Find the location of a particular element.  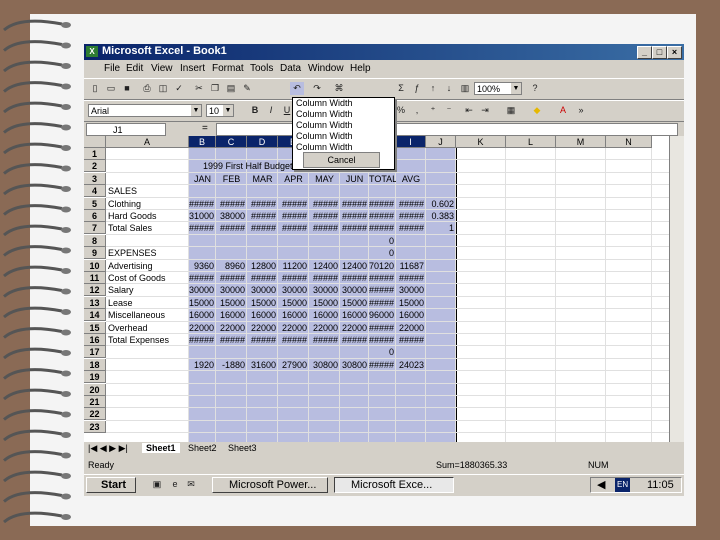

font-size-select: 10 ▼ is located at coordinates (220, 110).